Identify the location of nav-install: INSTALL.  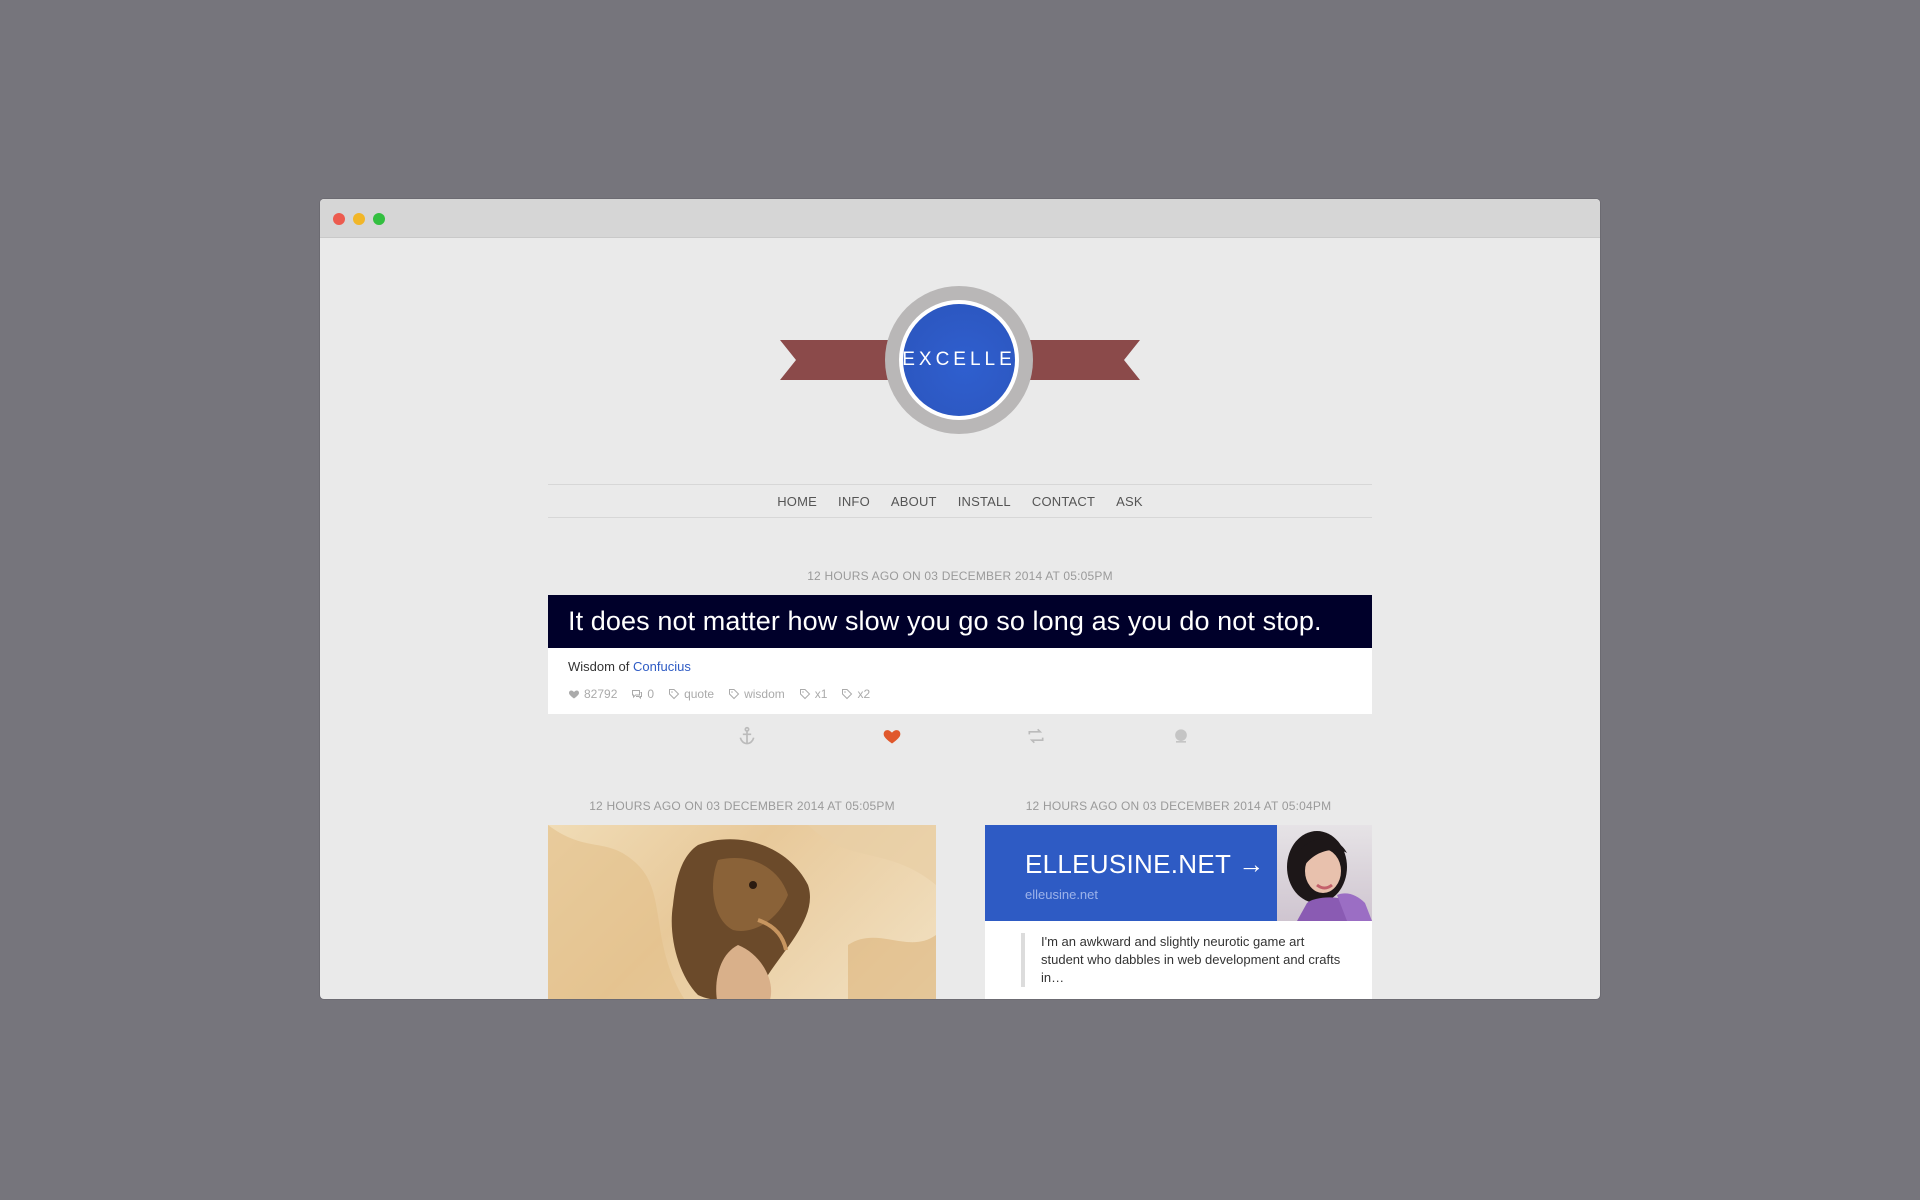
(984, 501).